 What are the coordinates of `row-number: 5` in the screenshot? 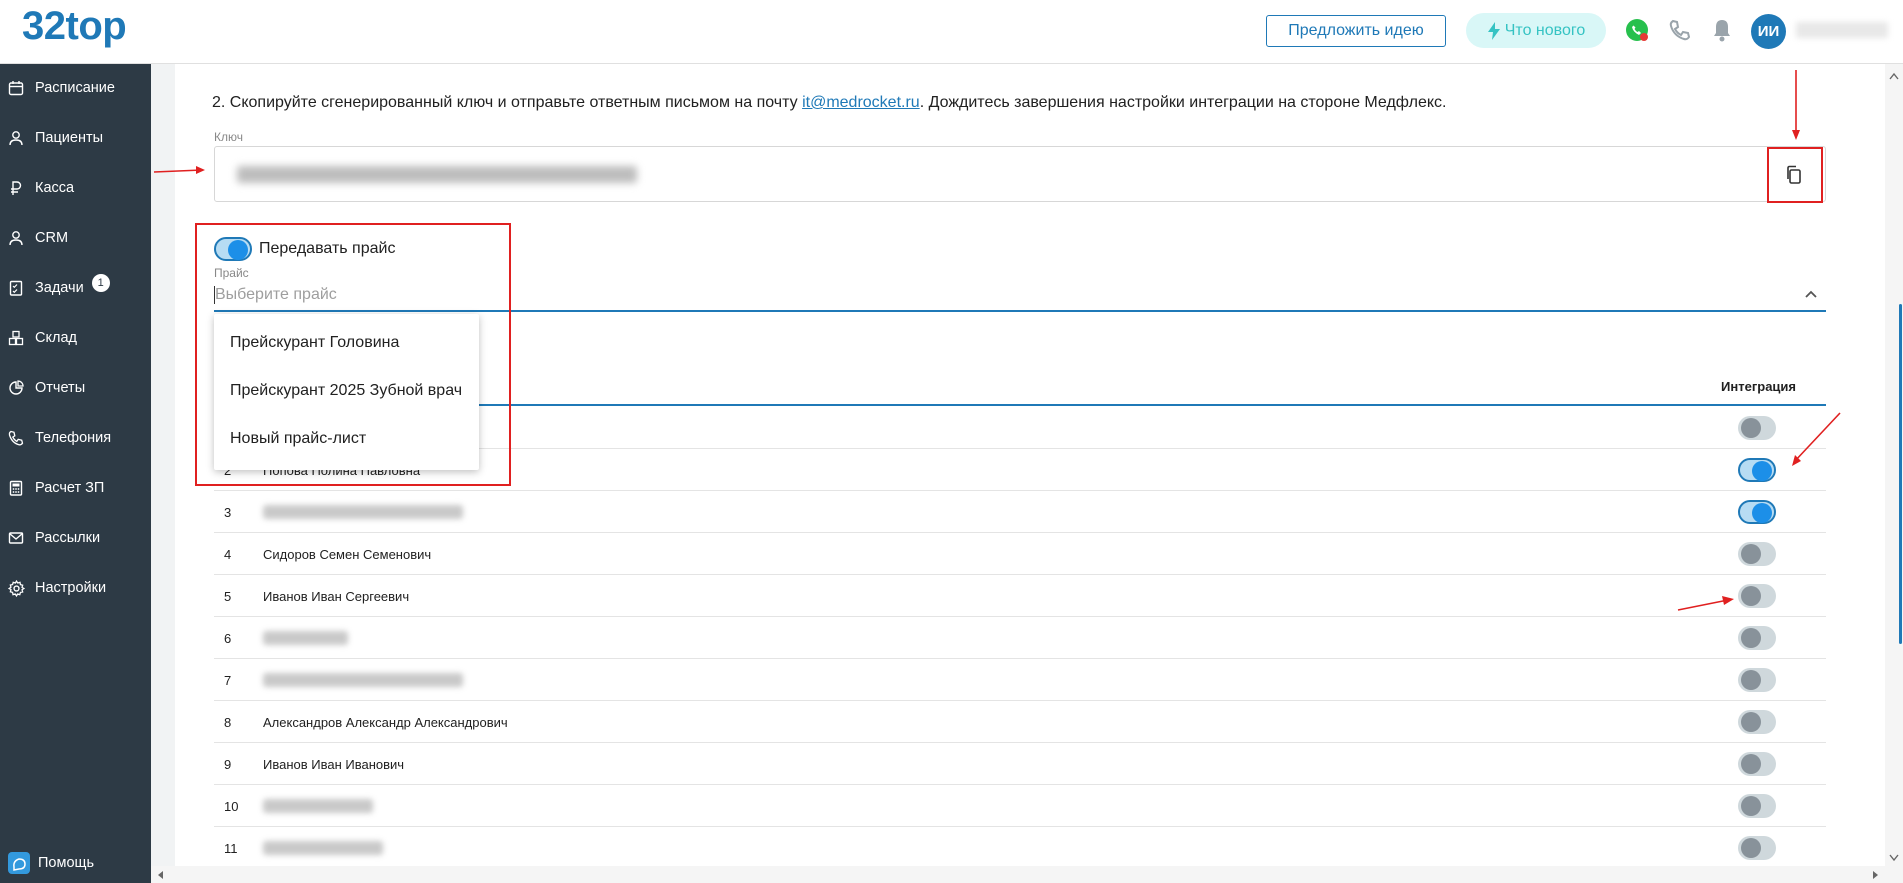 It's located at (228, 596).